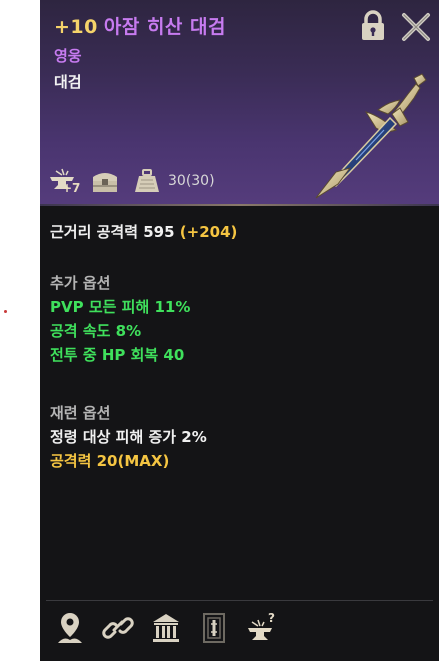 The image size is (439, 661). Describe the element at coordinates (68, 82) in the screenshot. I see `item-type: 대검` at that location.